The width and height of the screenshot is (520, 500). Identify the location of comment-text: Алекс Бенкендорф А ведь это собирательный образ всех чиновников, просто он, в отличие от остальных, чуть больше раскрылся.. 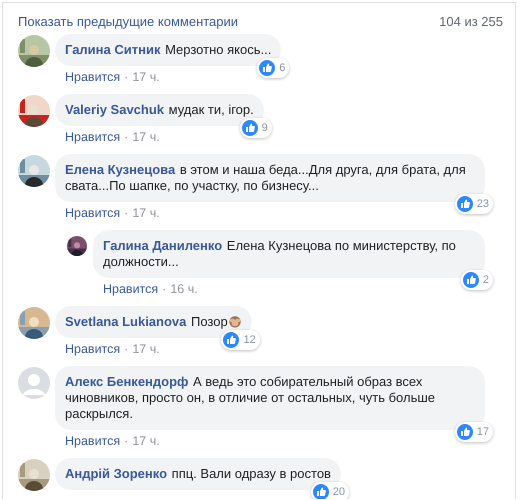
(250, 398).